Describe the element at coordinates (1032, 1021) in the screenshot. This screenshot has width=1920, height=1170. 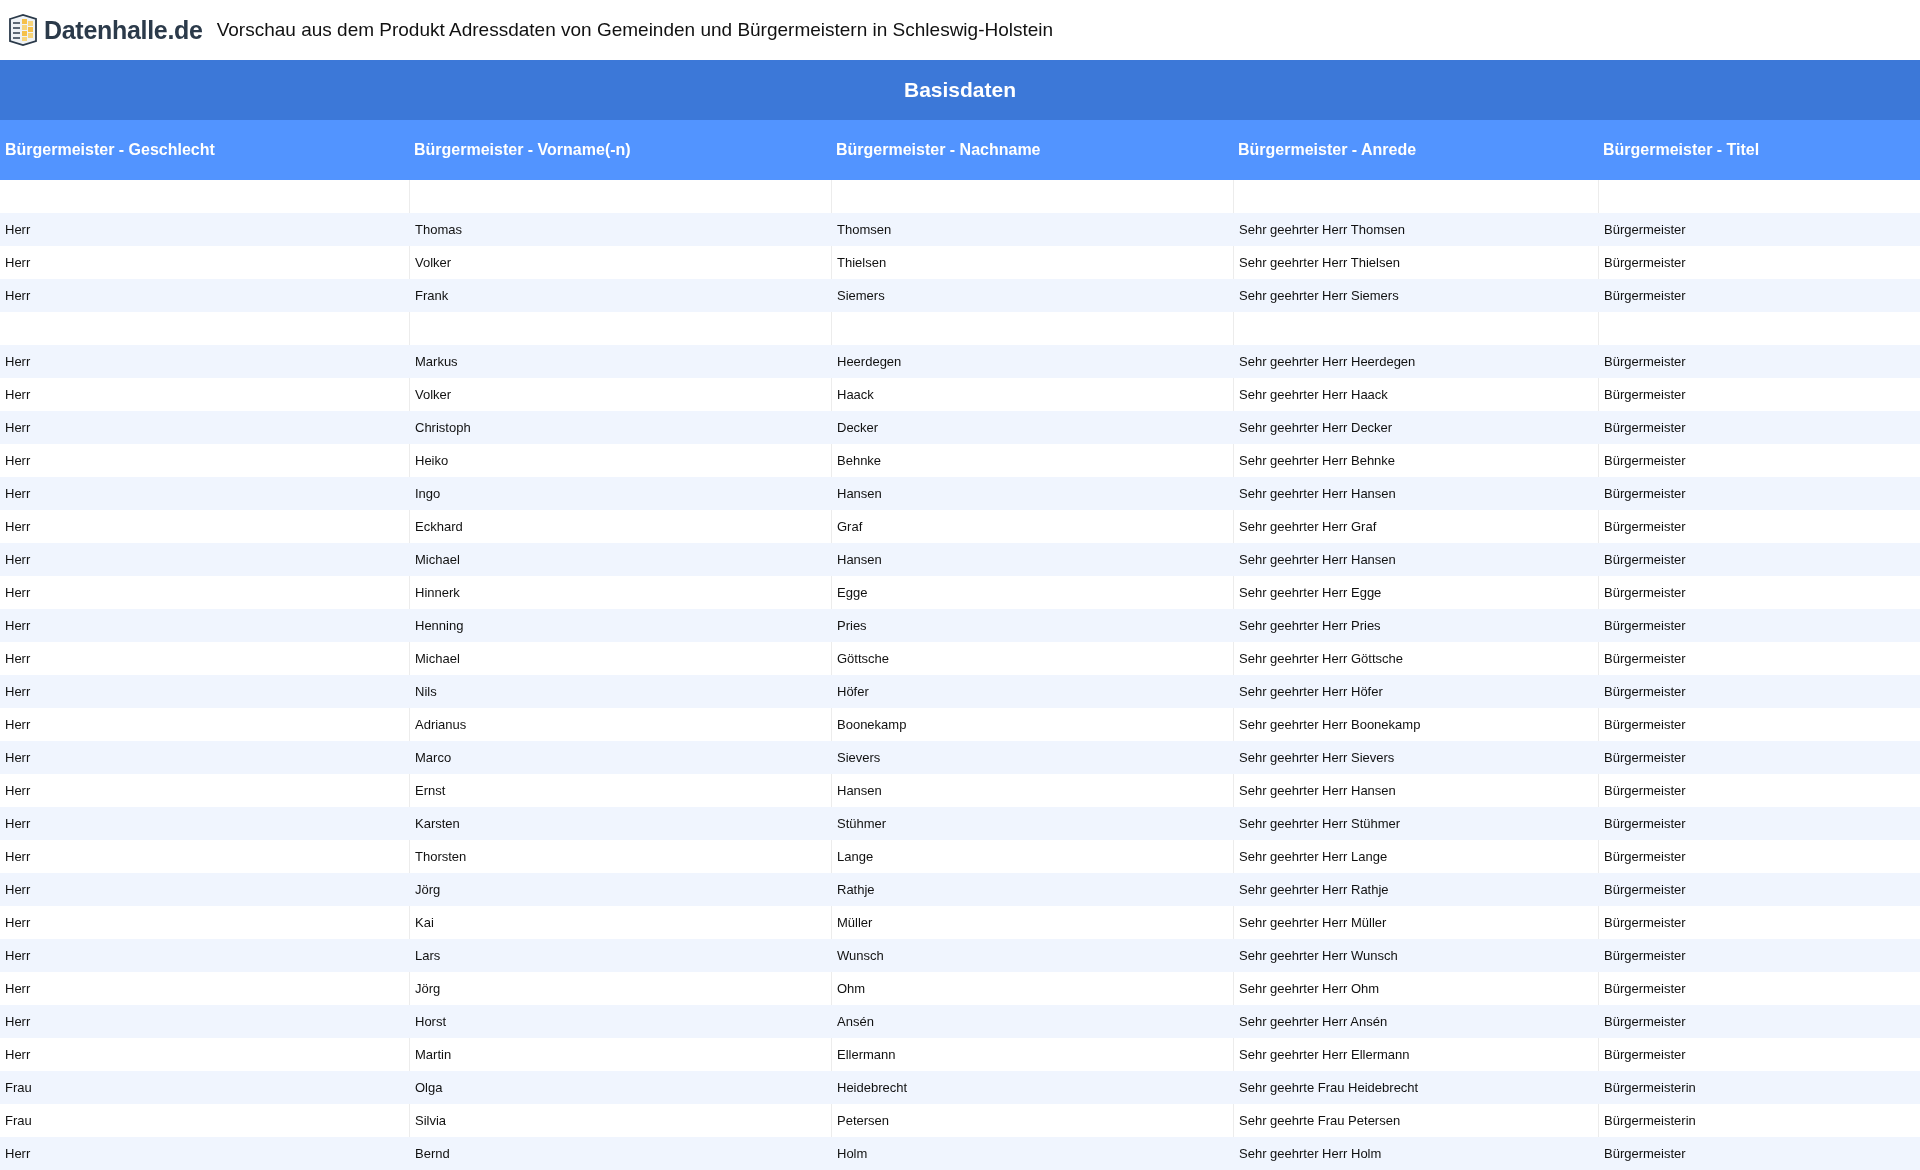
I see `table-cell: Ansén` at that location.